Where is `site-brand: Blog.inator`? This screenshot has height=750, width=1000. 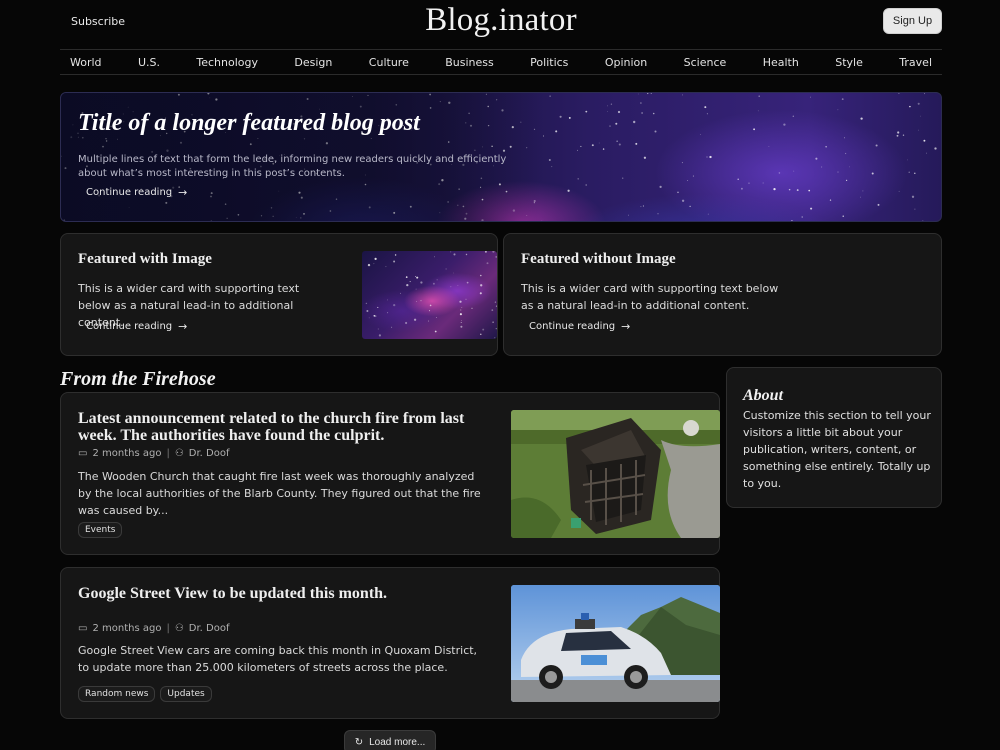
site-brand: Blog.inator is located at coordinates (501, 20).